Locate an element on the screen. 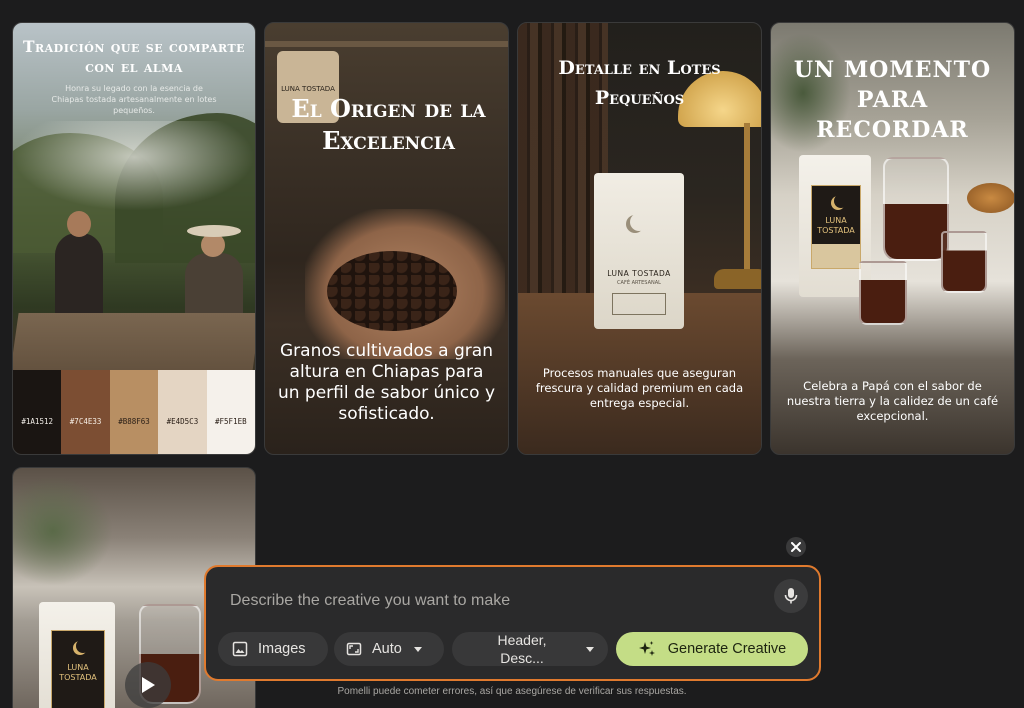 Image resolution: width=1024 pixels, height=708 pixels. swatch-hex: #1A1512 is located at coordinates (37, 421).